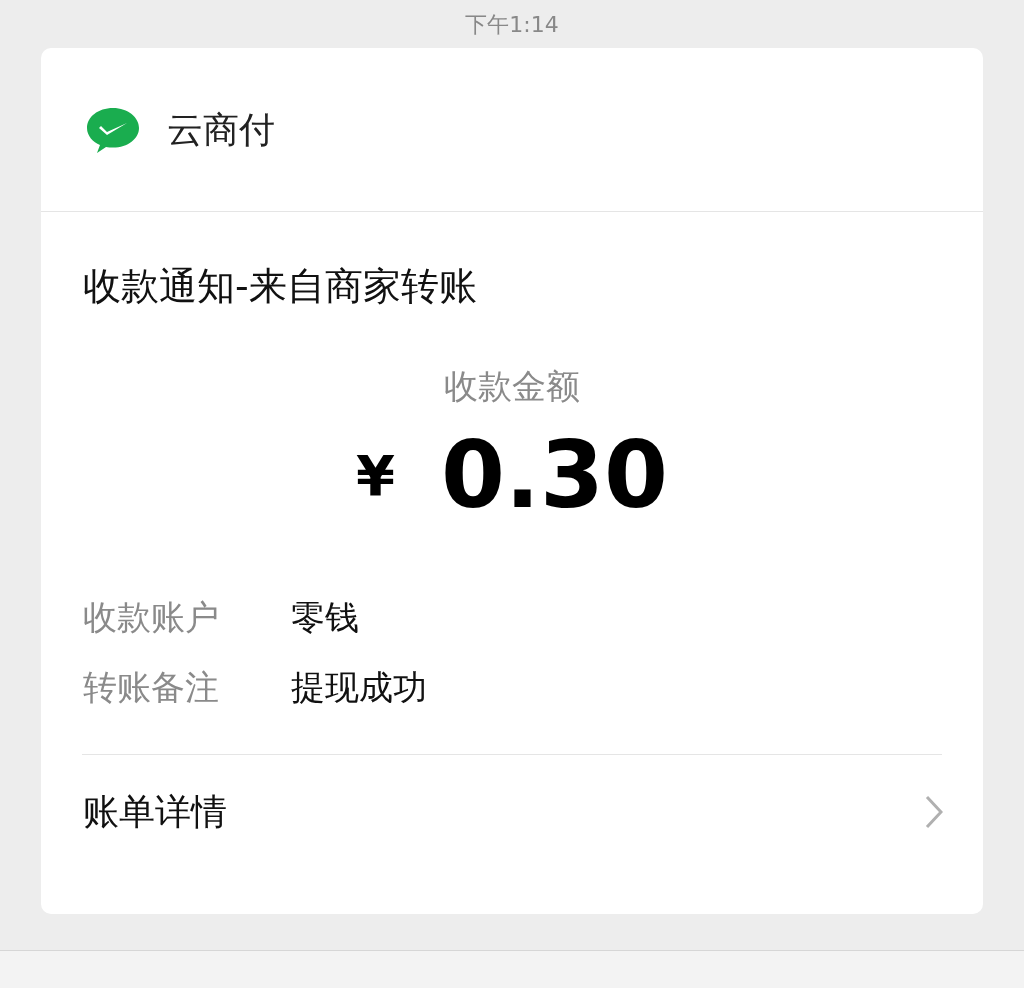 The width and height of the screenshot is (1024, 988). What do you see at coordinates (325, 617) in the screenshot?
I see `detail-value: 零钱` at bounding box center [325, 617].